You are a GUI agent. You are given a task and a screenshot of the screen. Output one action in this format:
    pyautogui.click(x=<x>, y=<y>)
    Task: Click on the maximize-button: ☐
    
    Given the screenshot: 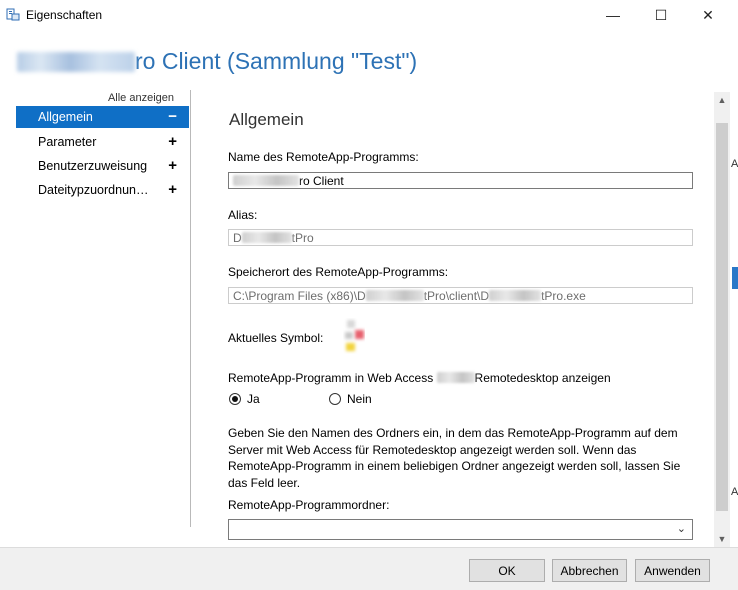 What is the action you would take?
    pyautogui.click(x=661, y=15)
    